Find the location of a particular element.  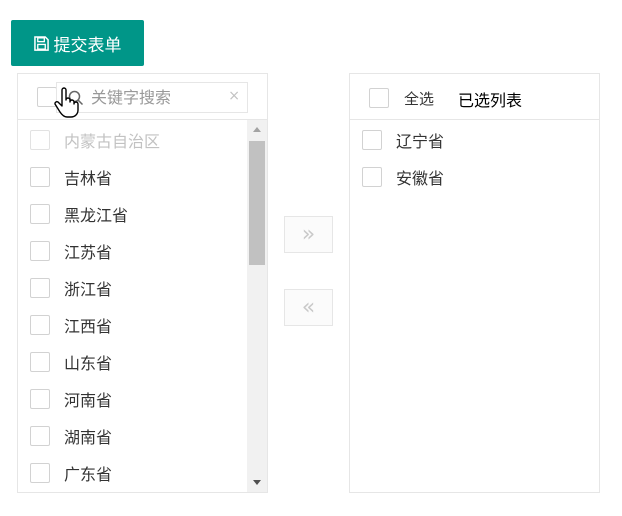

list-item: 浙江省 is located at coordinates (71, 288).